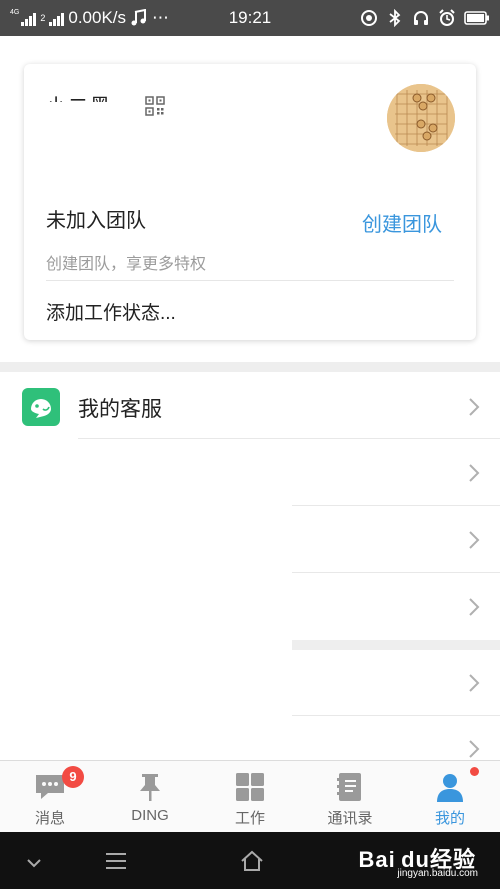 This screenshot has width=500, height=889. What do you see at coordinates (43, 18) in the screenshot?
I see `sim-tag: 2` at bounding box center [43, 18].